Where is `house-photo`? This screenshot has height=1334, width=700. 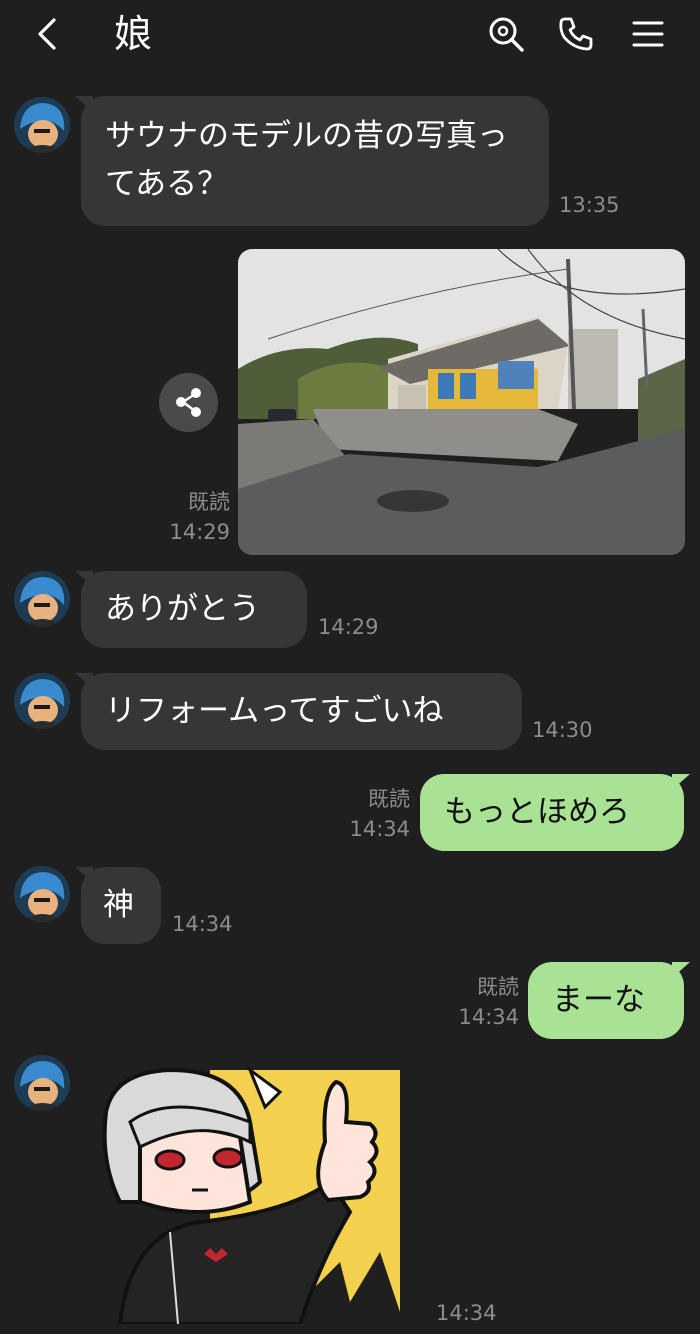
house-photo is located at coordinates (461, 402).